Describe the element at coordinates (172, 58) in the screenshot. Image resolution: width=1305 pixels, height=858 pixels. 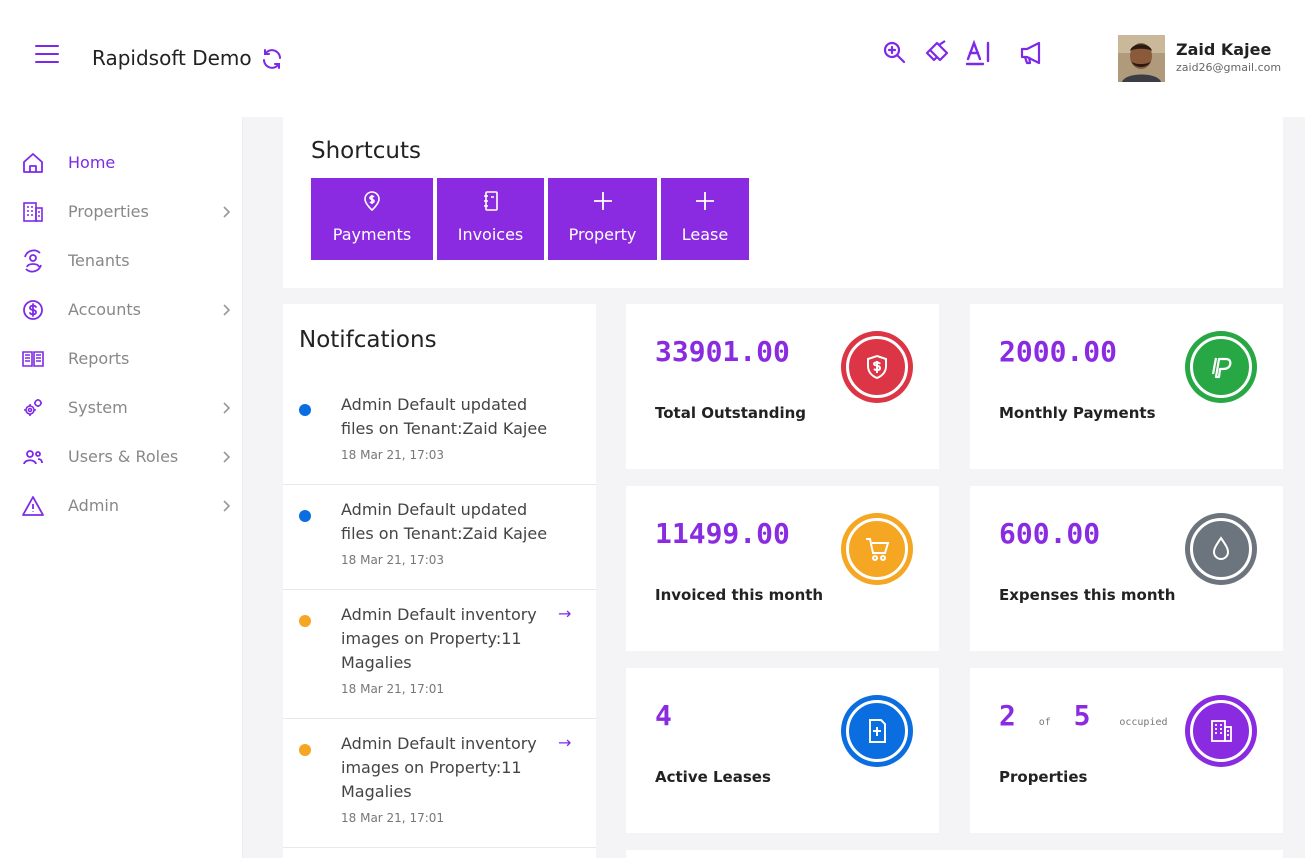
I see `app-title: Rapidsoft Demo` at that location.